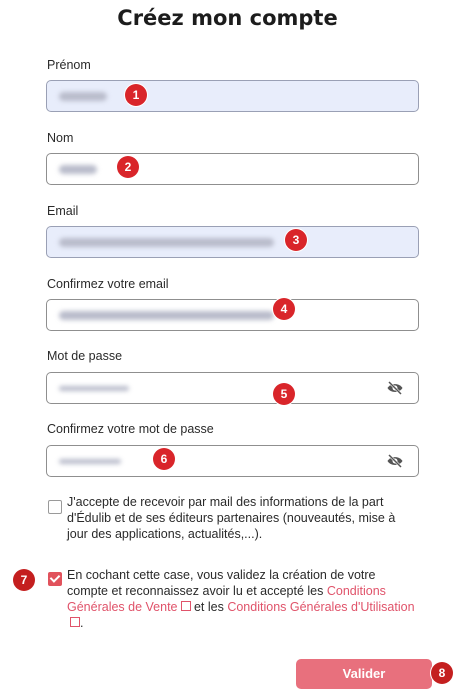 The width and height of the screenshot is (455, 689). What do you see at coordinates (60, 138) in the screenshot?
I see `last-name-label: Nom` at bounding box center [60, 138].